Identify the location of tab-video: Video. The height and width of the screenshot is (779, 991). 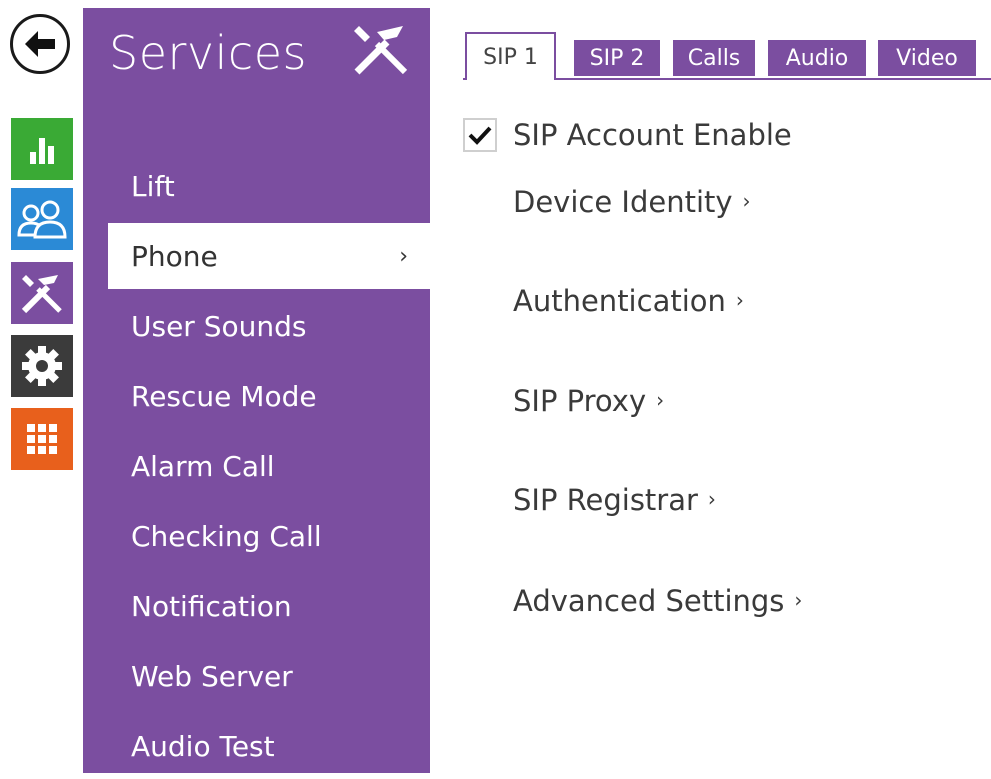
(927, 58).